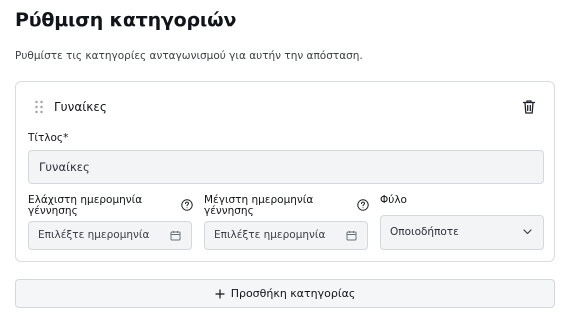 This screenshot has height=325, width=572. I want to click on trash-icon, so click(529, 107).